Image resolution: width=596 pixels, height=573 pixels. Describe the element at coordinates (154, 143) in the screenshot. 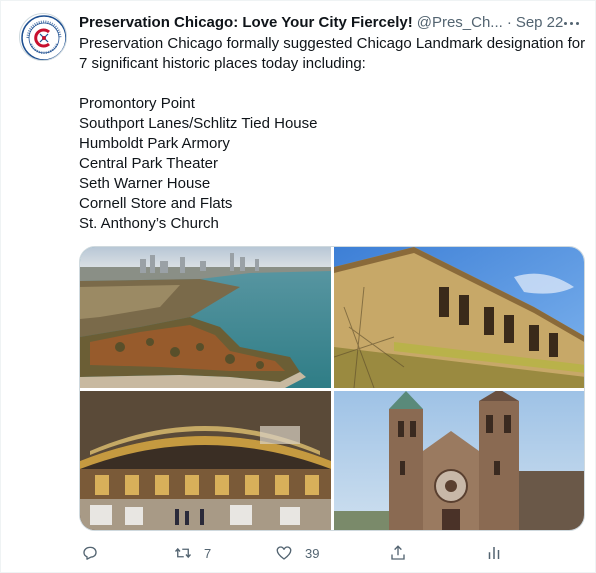

I see `place-item: Humboldt Park Armory` at that location.